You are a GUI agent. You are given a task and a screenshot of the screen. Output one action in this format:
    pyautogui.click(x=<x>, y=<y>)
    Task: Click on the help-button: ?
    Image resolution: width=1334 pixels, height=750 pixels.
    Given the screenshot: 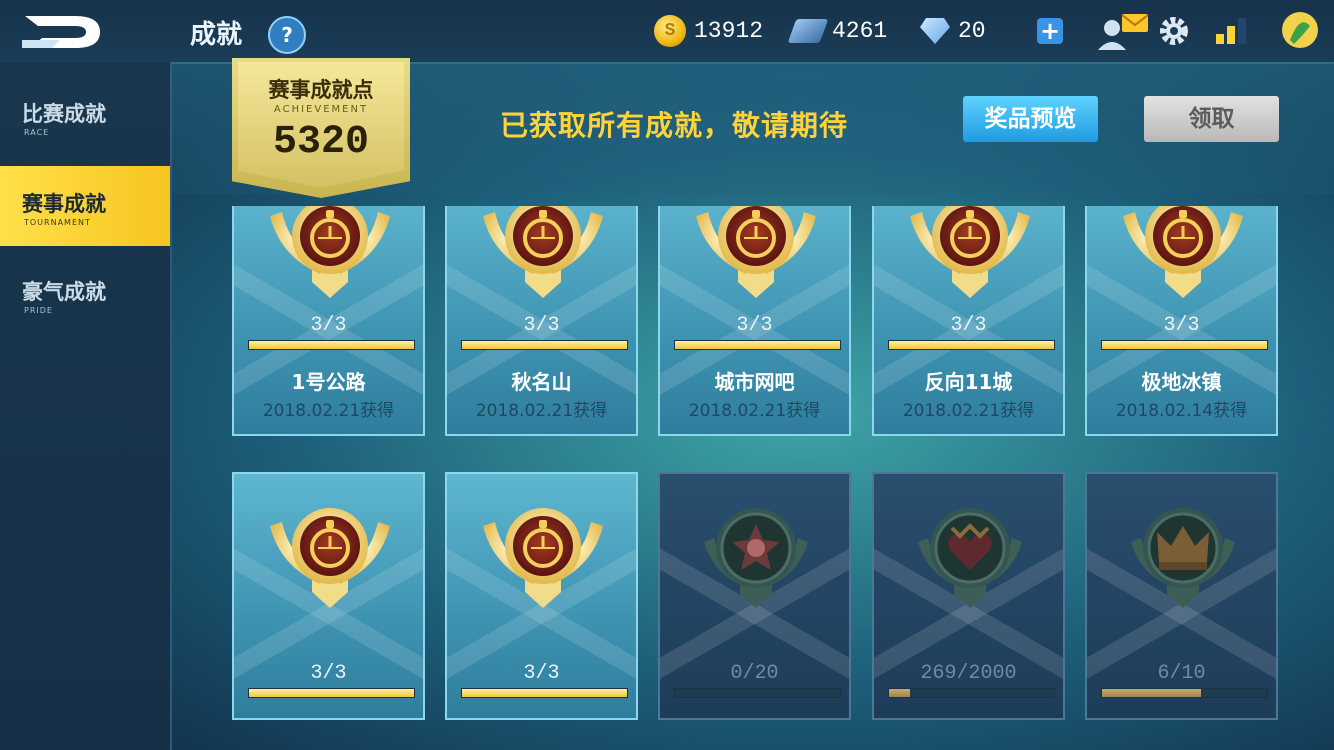 What is the action you would take?
    pyautogui.click(x=287, y=35)
    